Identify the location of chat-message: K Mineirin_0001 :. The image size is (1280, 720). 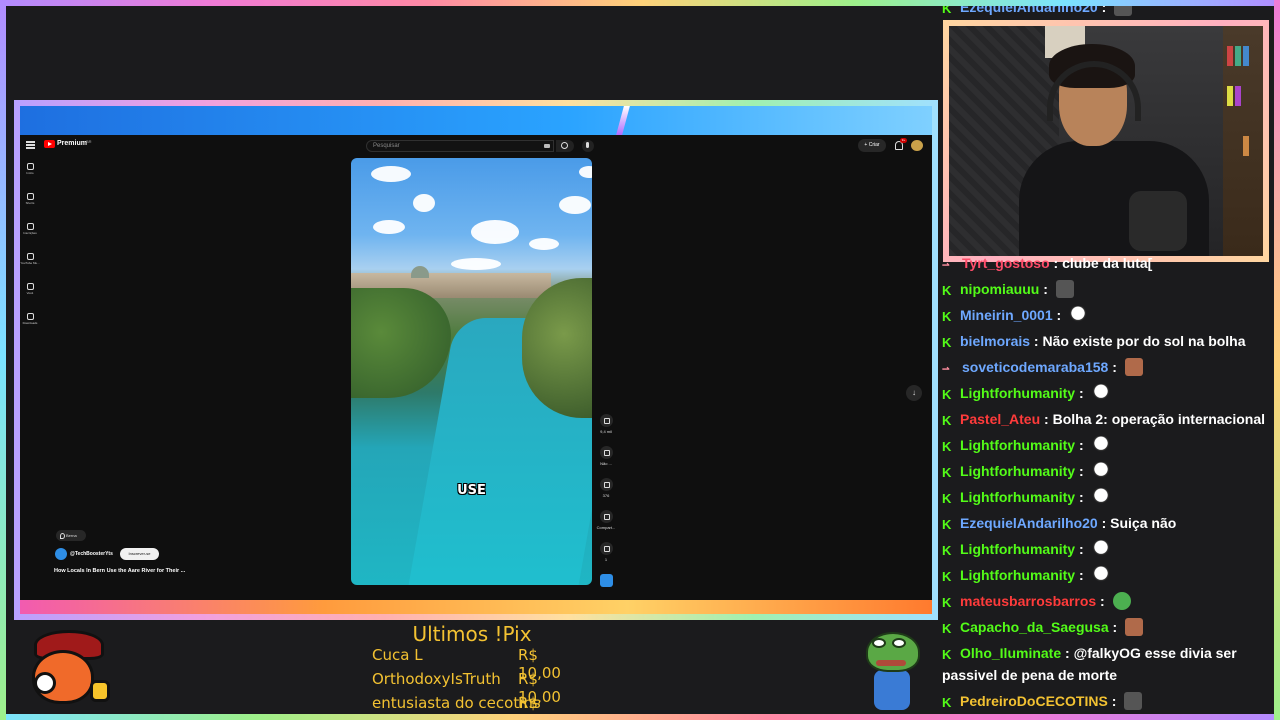
(1105, 315).